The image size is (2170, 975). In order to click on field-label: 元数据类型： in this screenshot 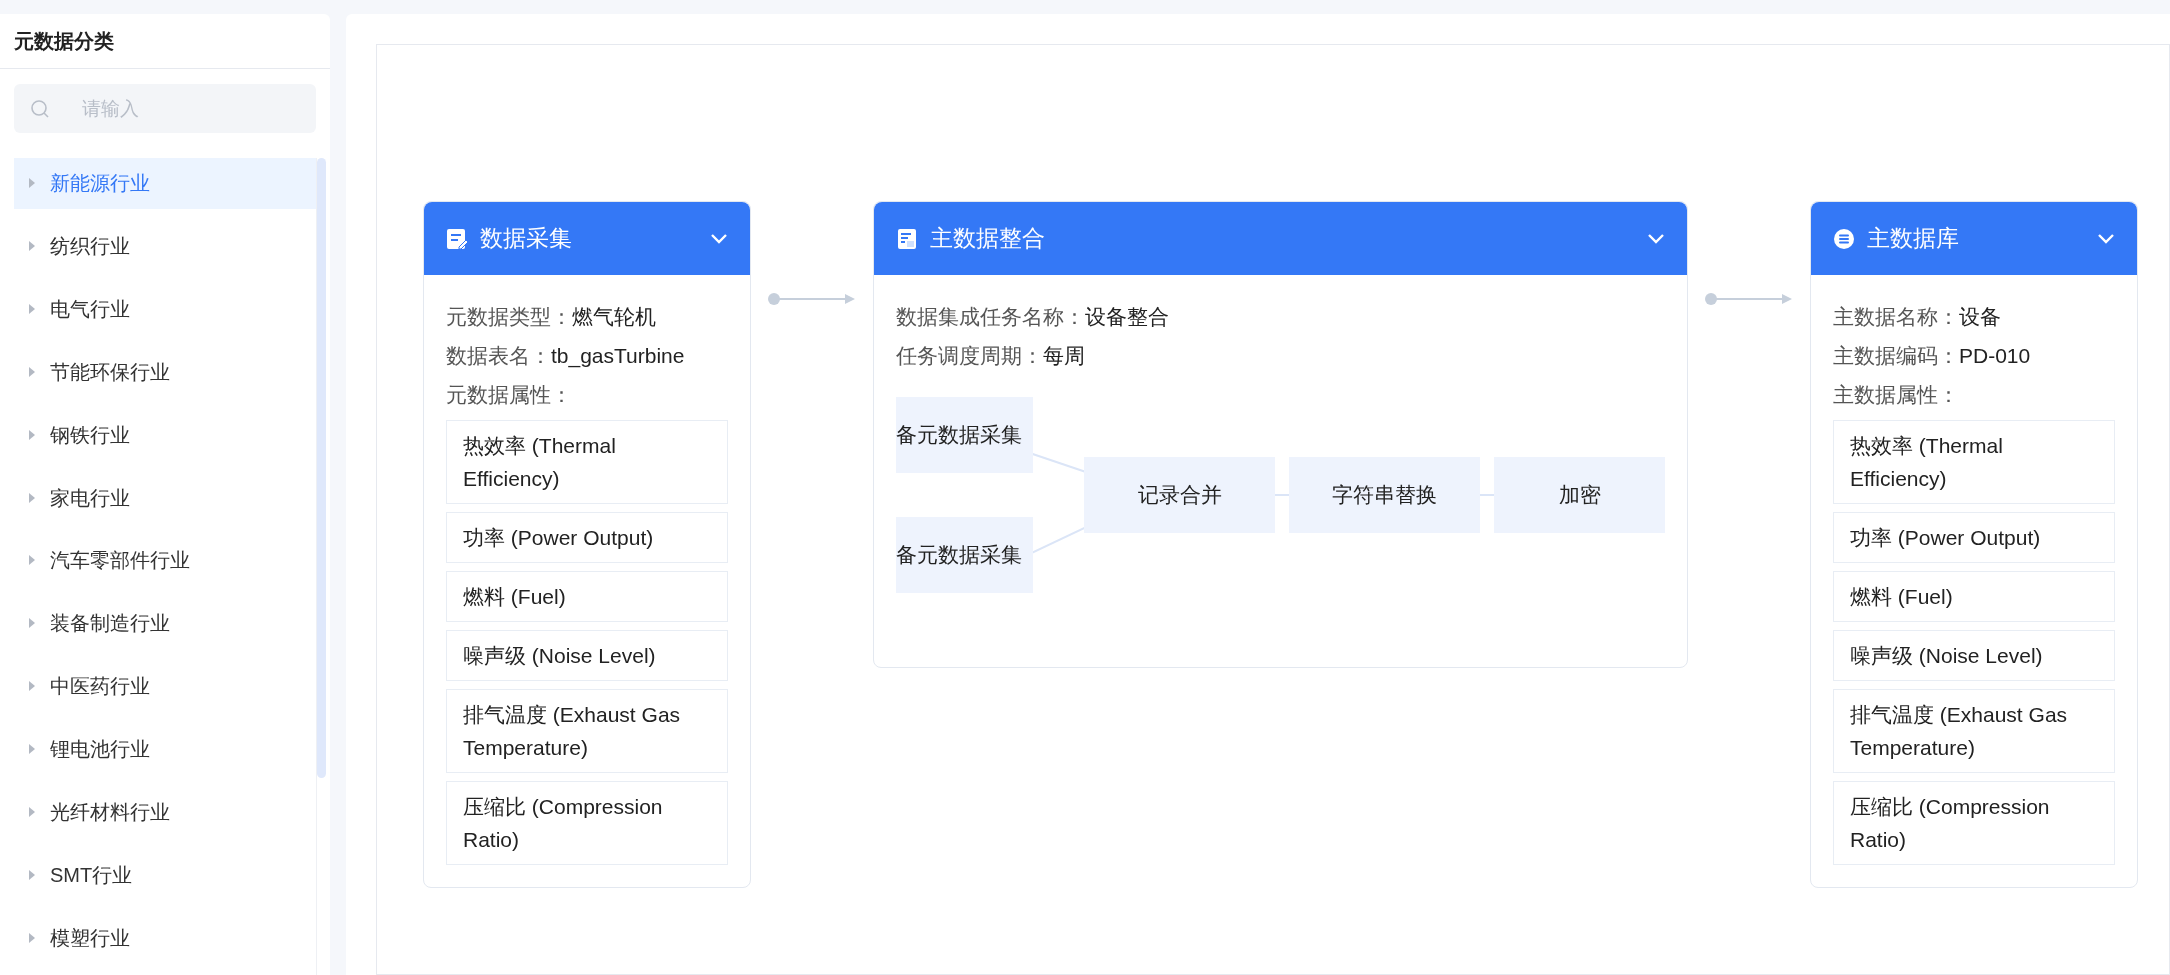, I will do `click(509, 317)`.